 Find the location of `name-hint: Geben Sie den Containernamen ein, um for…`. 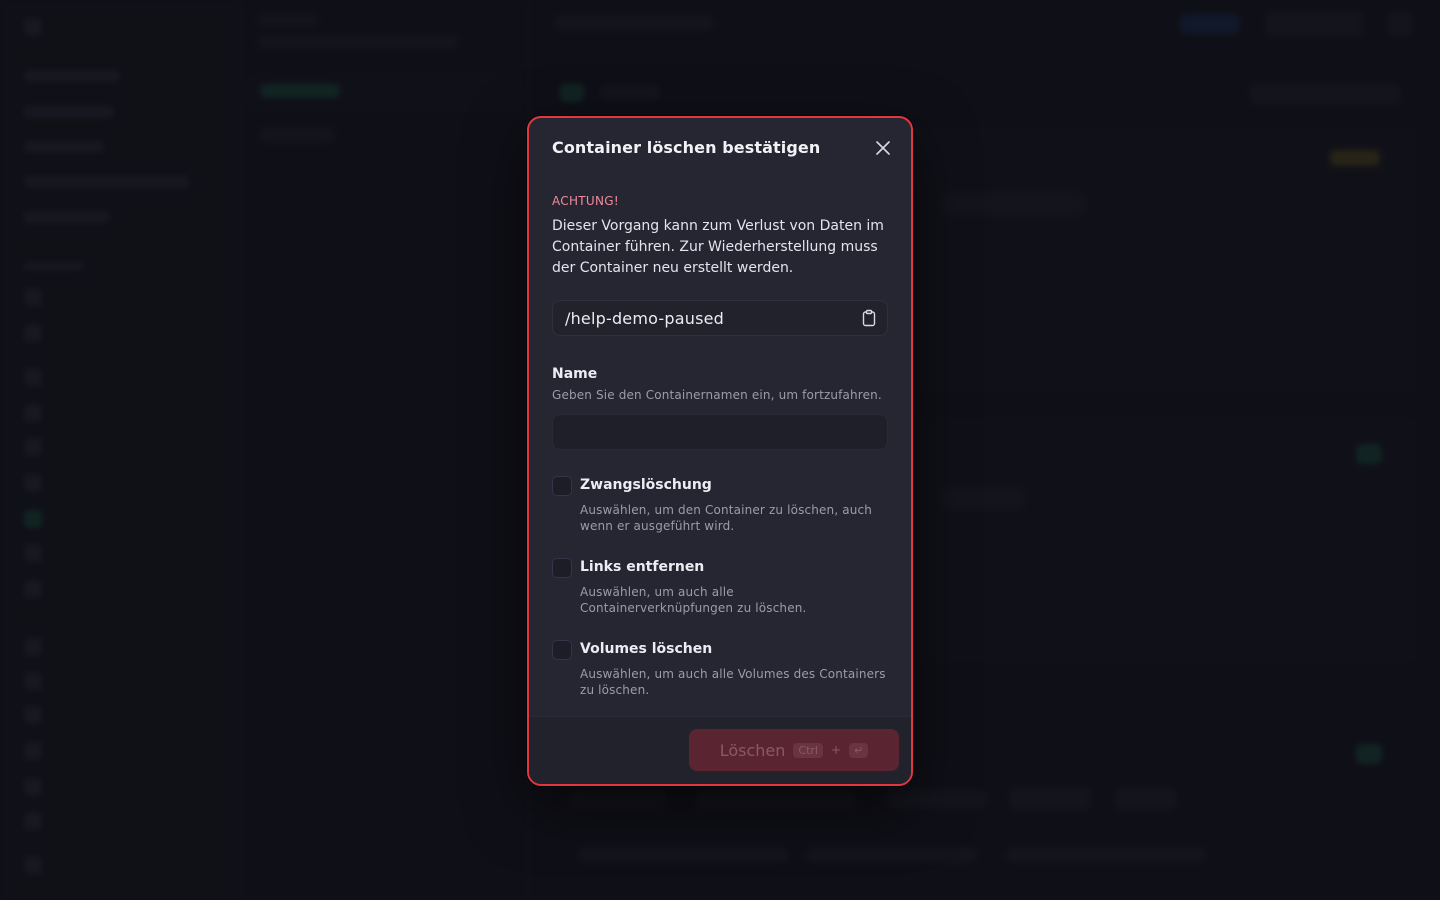

name-hint: Geben Sie den Containernamen ein, um for… is located at coordinates (717, 395).